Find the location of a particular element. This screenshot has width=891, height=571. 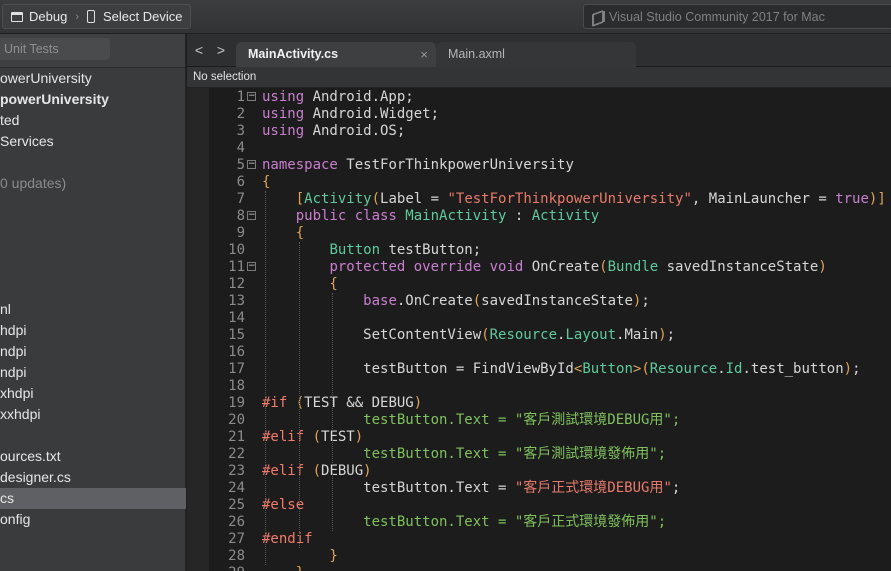

line-number: 20 is located at coordinates (236, 420).